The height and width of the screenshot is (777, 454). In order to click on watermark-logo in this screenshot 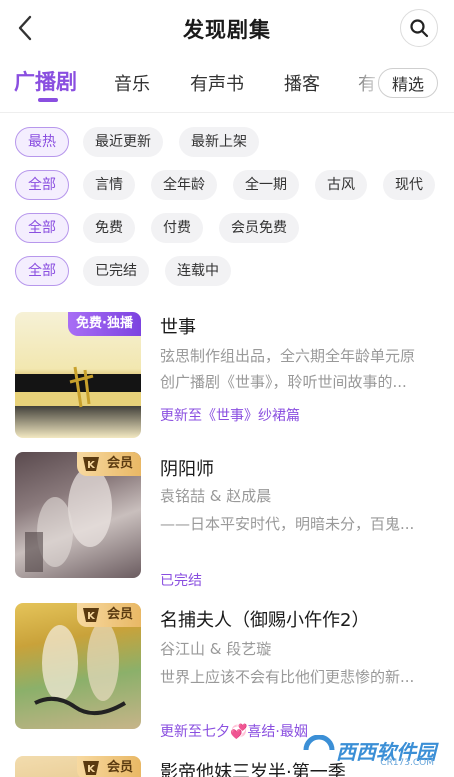, I will do `click(319, 743)`.